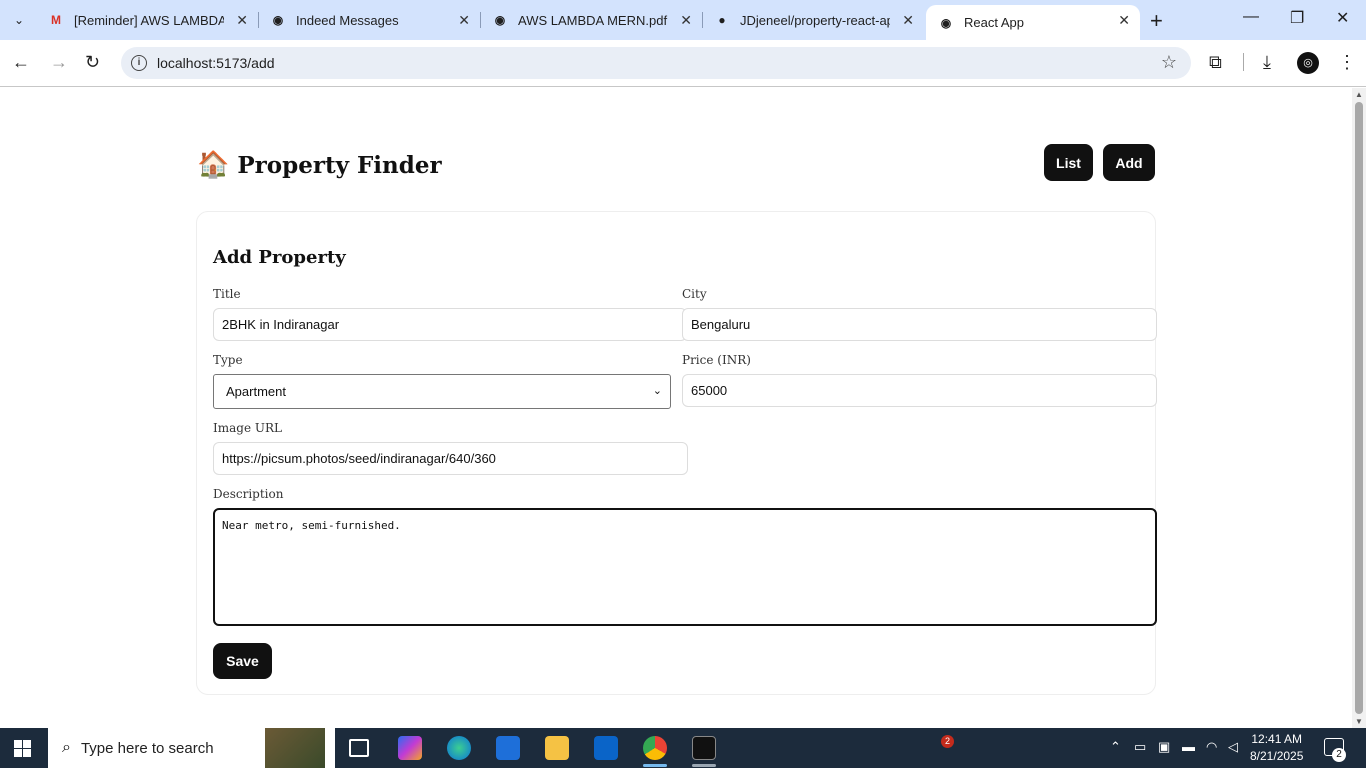 This screenshot has width=1366, height=768. I want to click on terminal-running-indicator, so click(704, 765).